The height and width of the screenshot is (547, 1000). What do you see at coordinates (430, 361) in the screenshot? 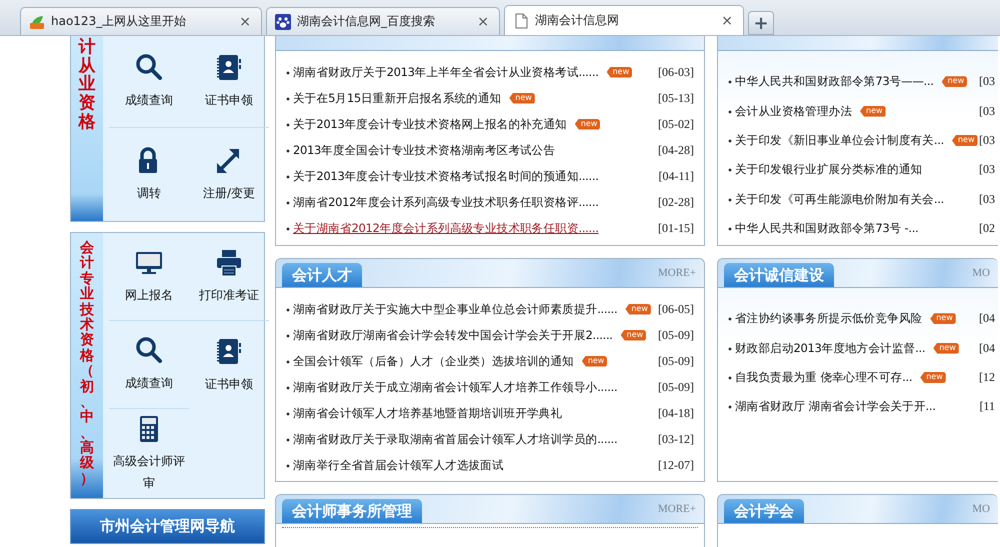
I see `news-link: 全国会计领军（后备）人才（企业类）选拔培训的通知` at bounding box center [430, 361].